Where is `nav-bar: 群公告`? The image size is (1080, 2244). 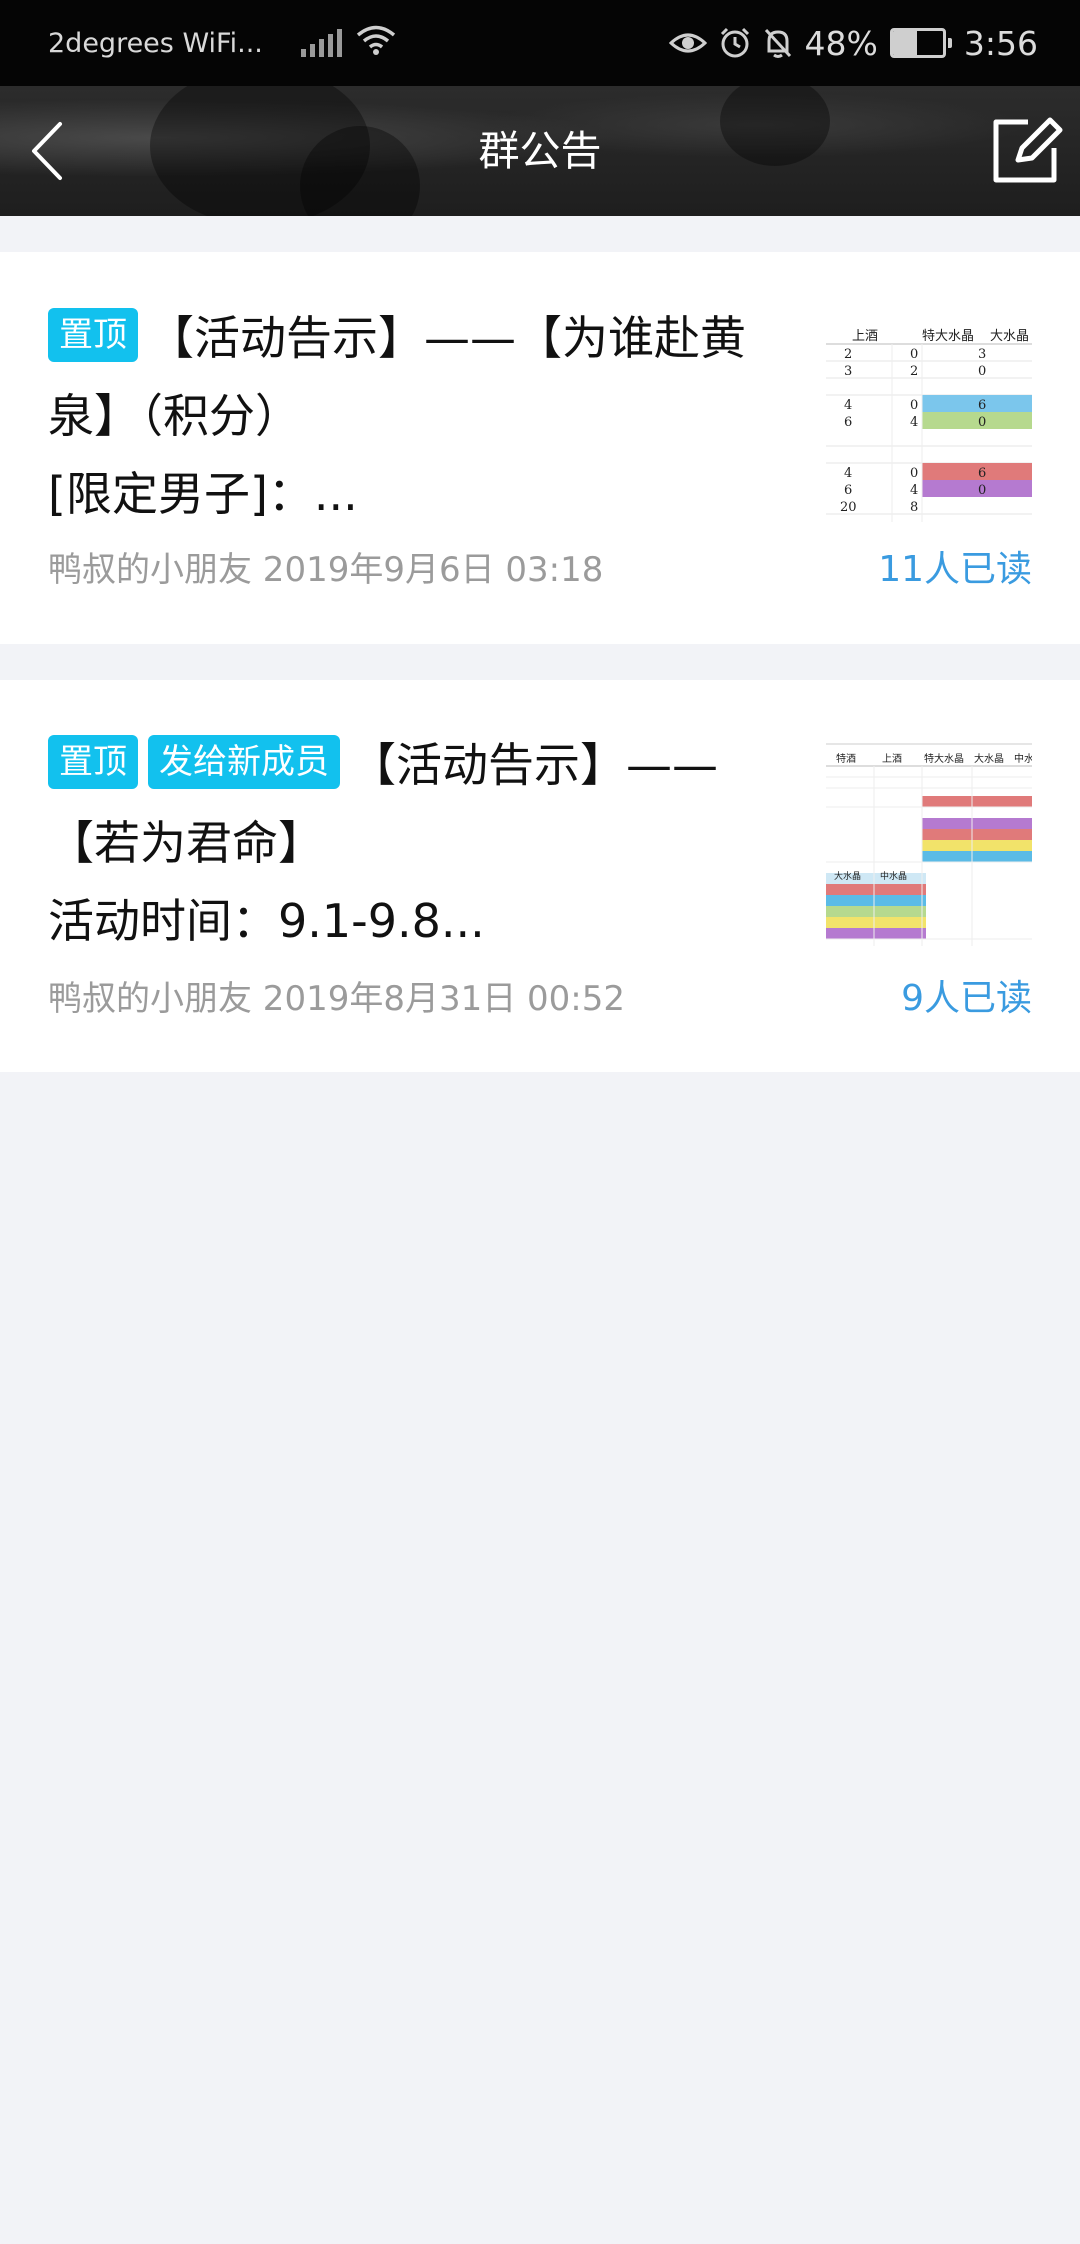 nav-bar: 群公告 is located at coordinates (540, 151).